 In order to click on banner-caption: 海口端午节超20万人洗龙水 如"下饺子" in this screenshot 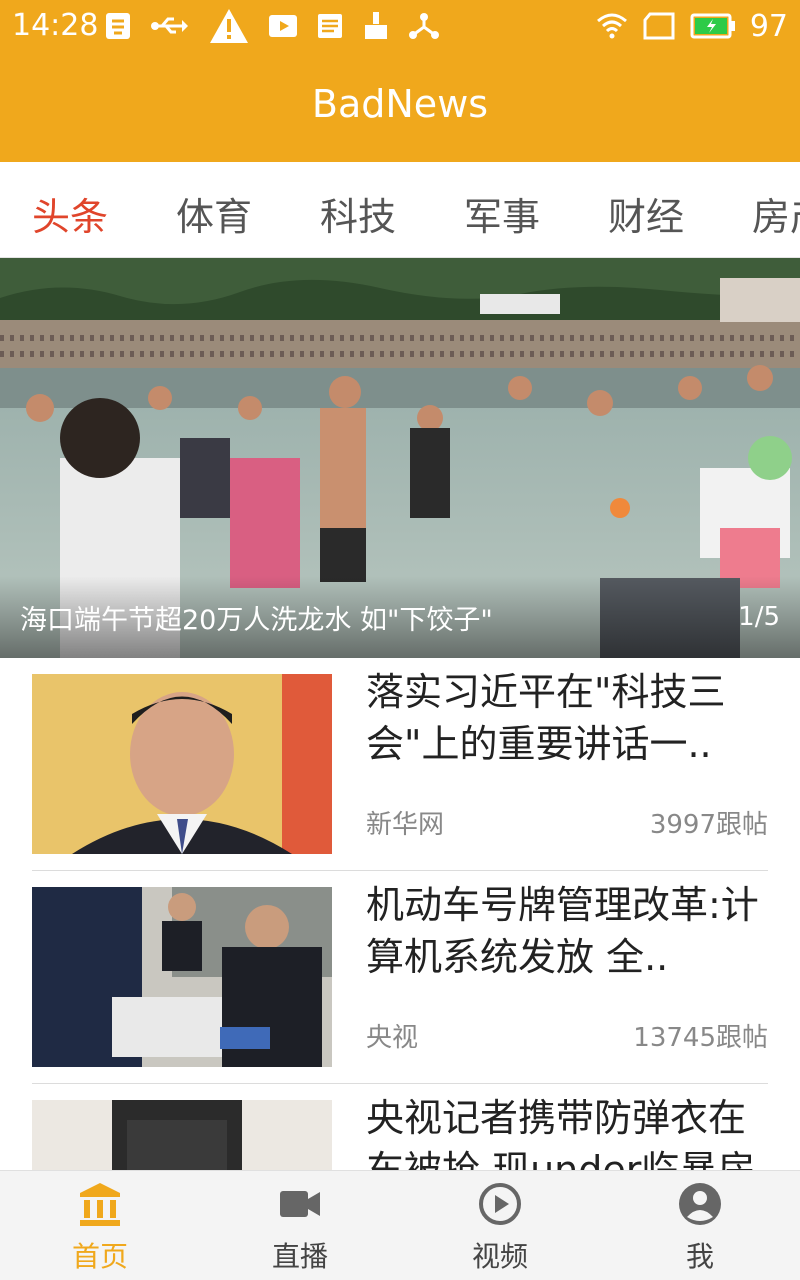, I will do `click(256, 620)`.